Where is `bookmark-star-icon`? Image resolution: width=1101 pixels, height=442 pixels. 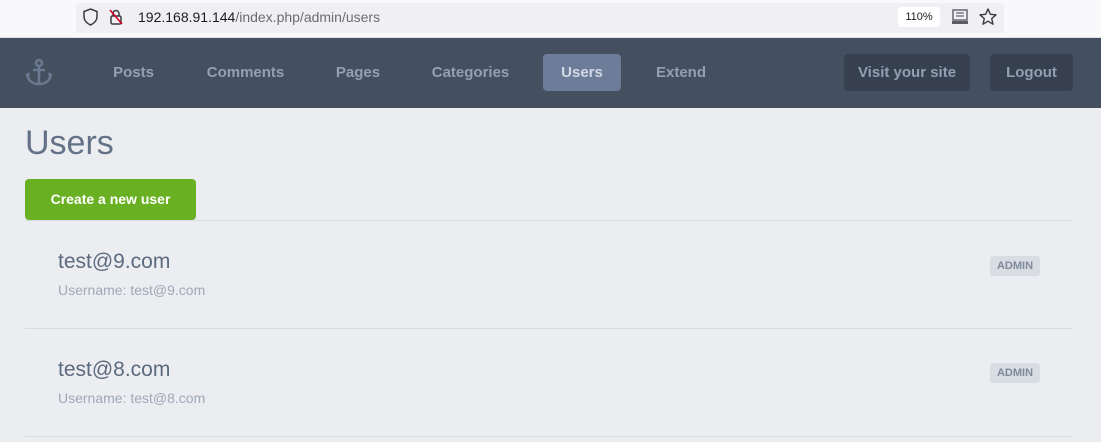 bookmark-star-icon is located at coordinates (988, 19).